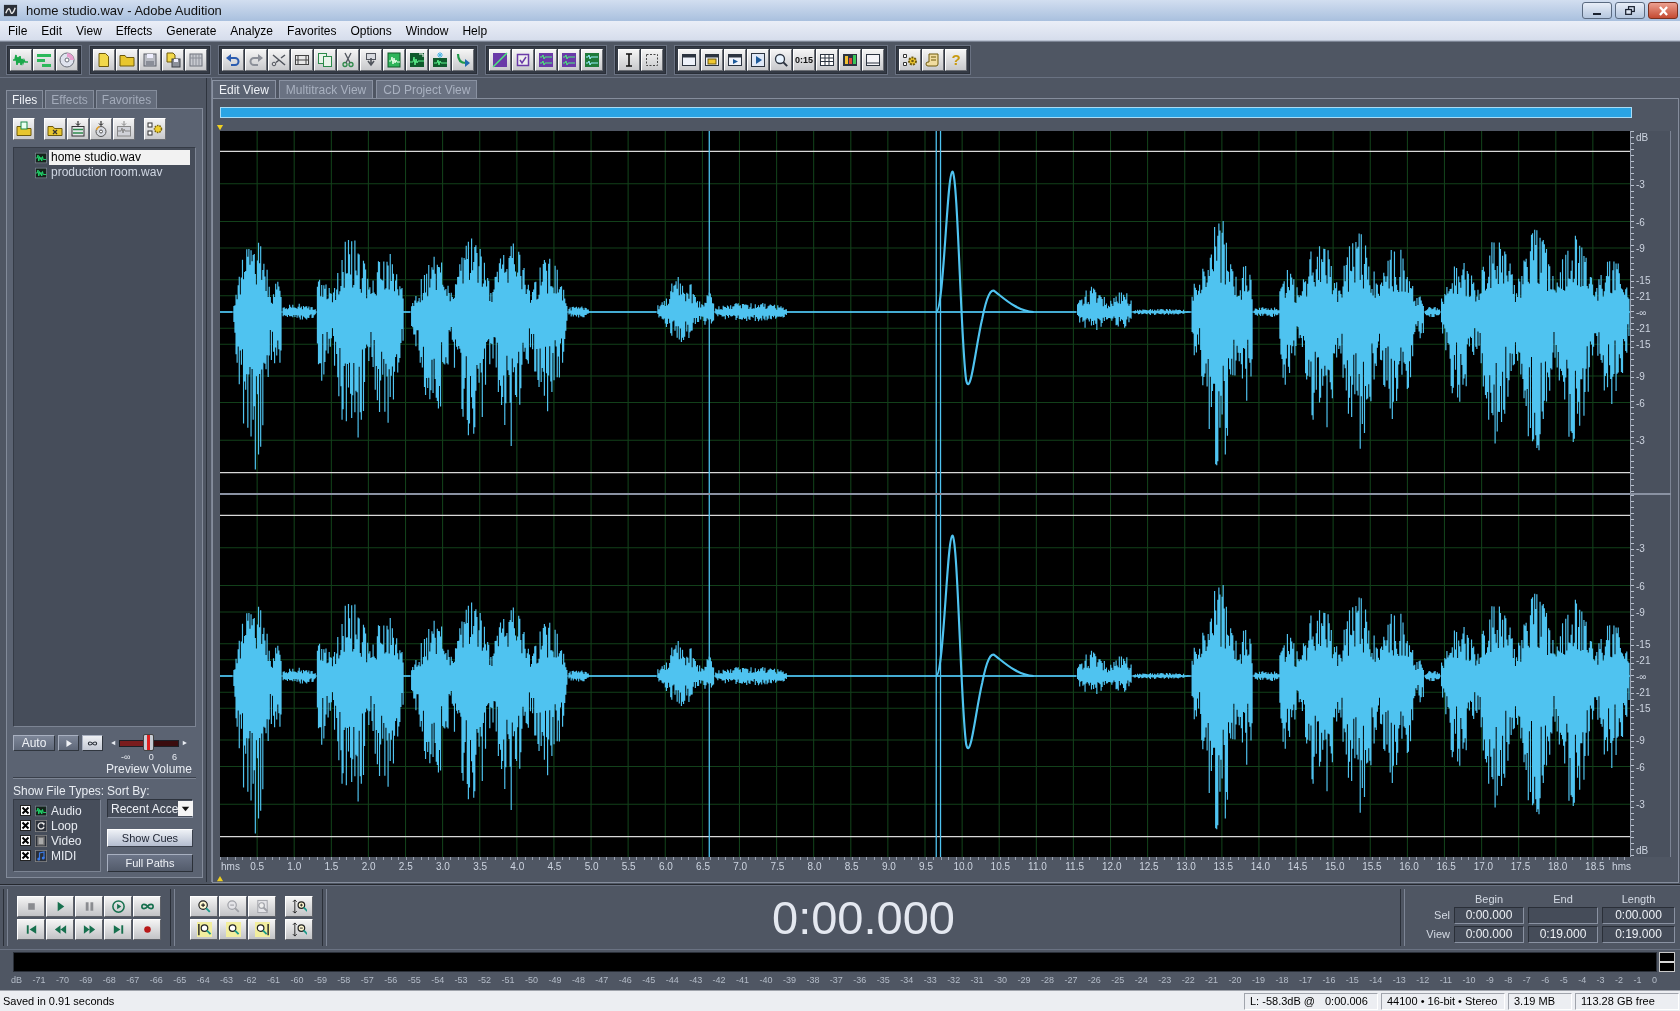 Image resolution: width=1680 pixels, height=1011 pixels. What do you see at coordinates (391, 980) in the screenshot?
I see `meter-scale-label: -56` at bounding box center [391, 980].